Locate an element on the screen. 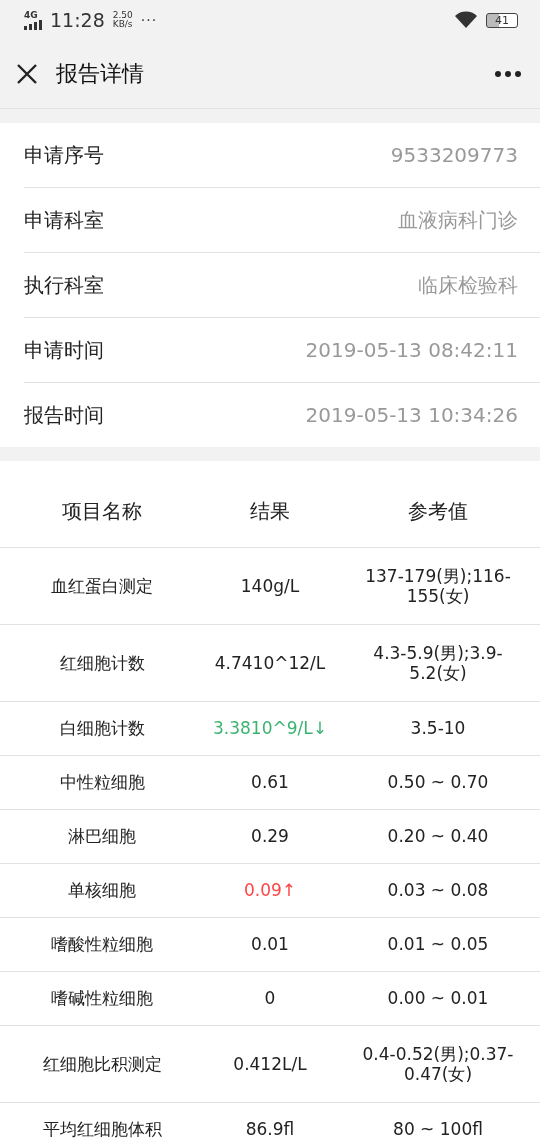 This screenshot has height=1140, width=540. reference-range: 0.03 ~ 0.08 is located at coordinates (438, 891).